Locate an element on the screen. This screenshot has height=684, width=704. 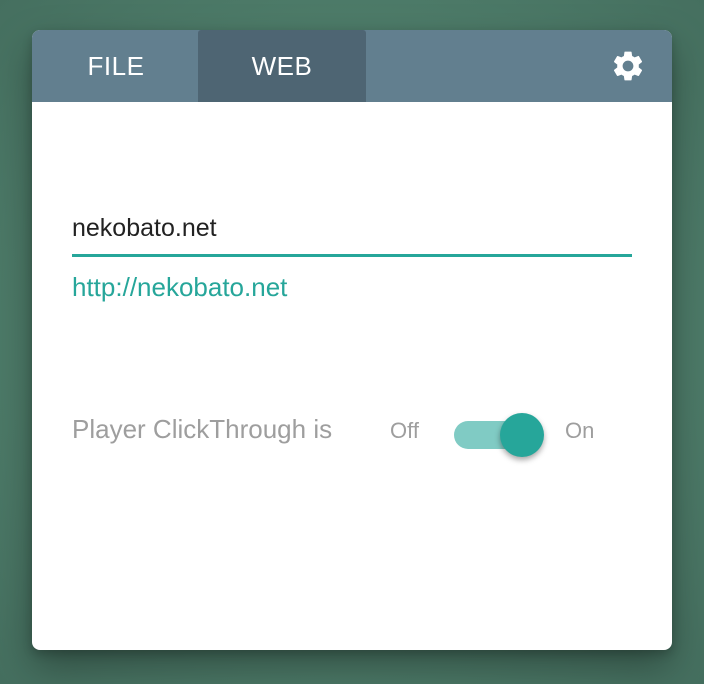
tab-bar: FILE WEB is located at coordinates (352, 66).